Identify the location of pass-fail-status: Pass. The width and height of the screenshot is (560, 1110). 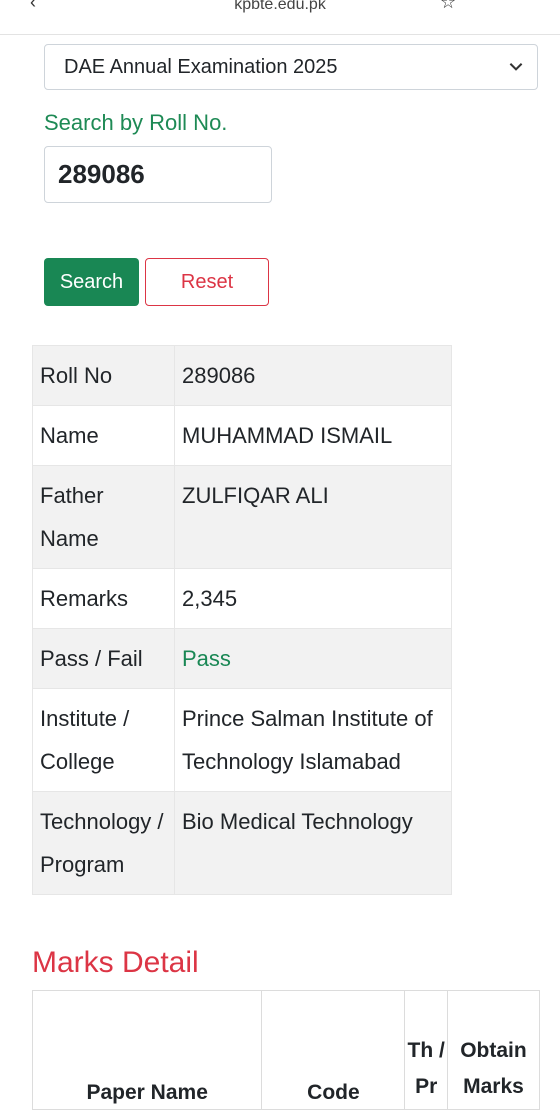
(313, 658).